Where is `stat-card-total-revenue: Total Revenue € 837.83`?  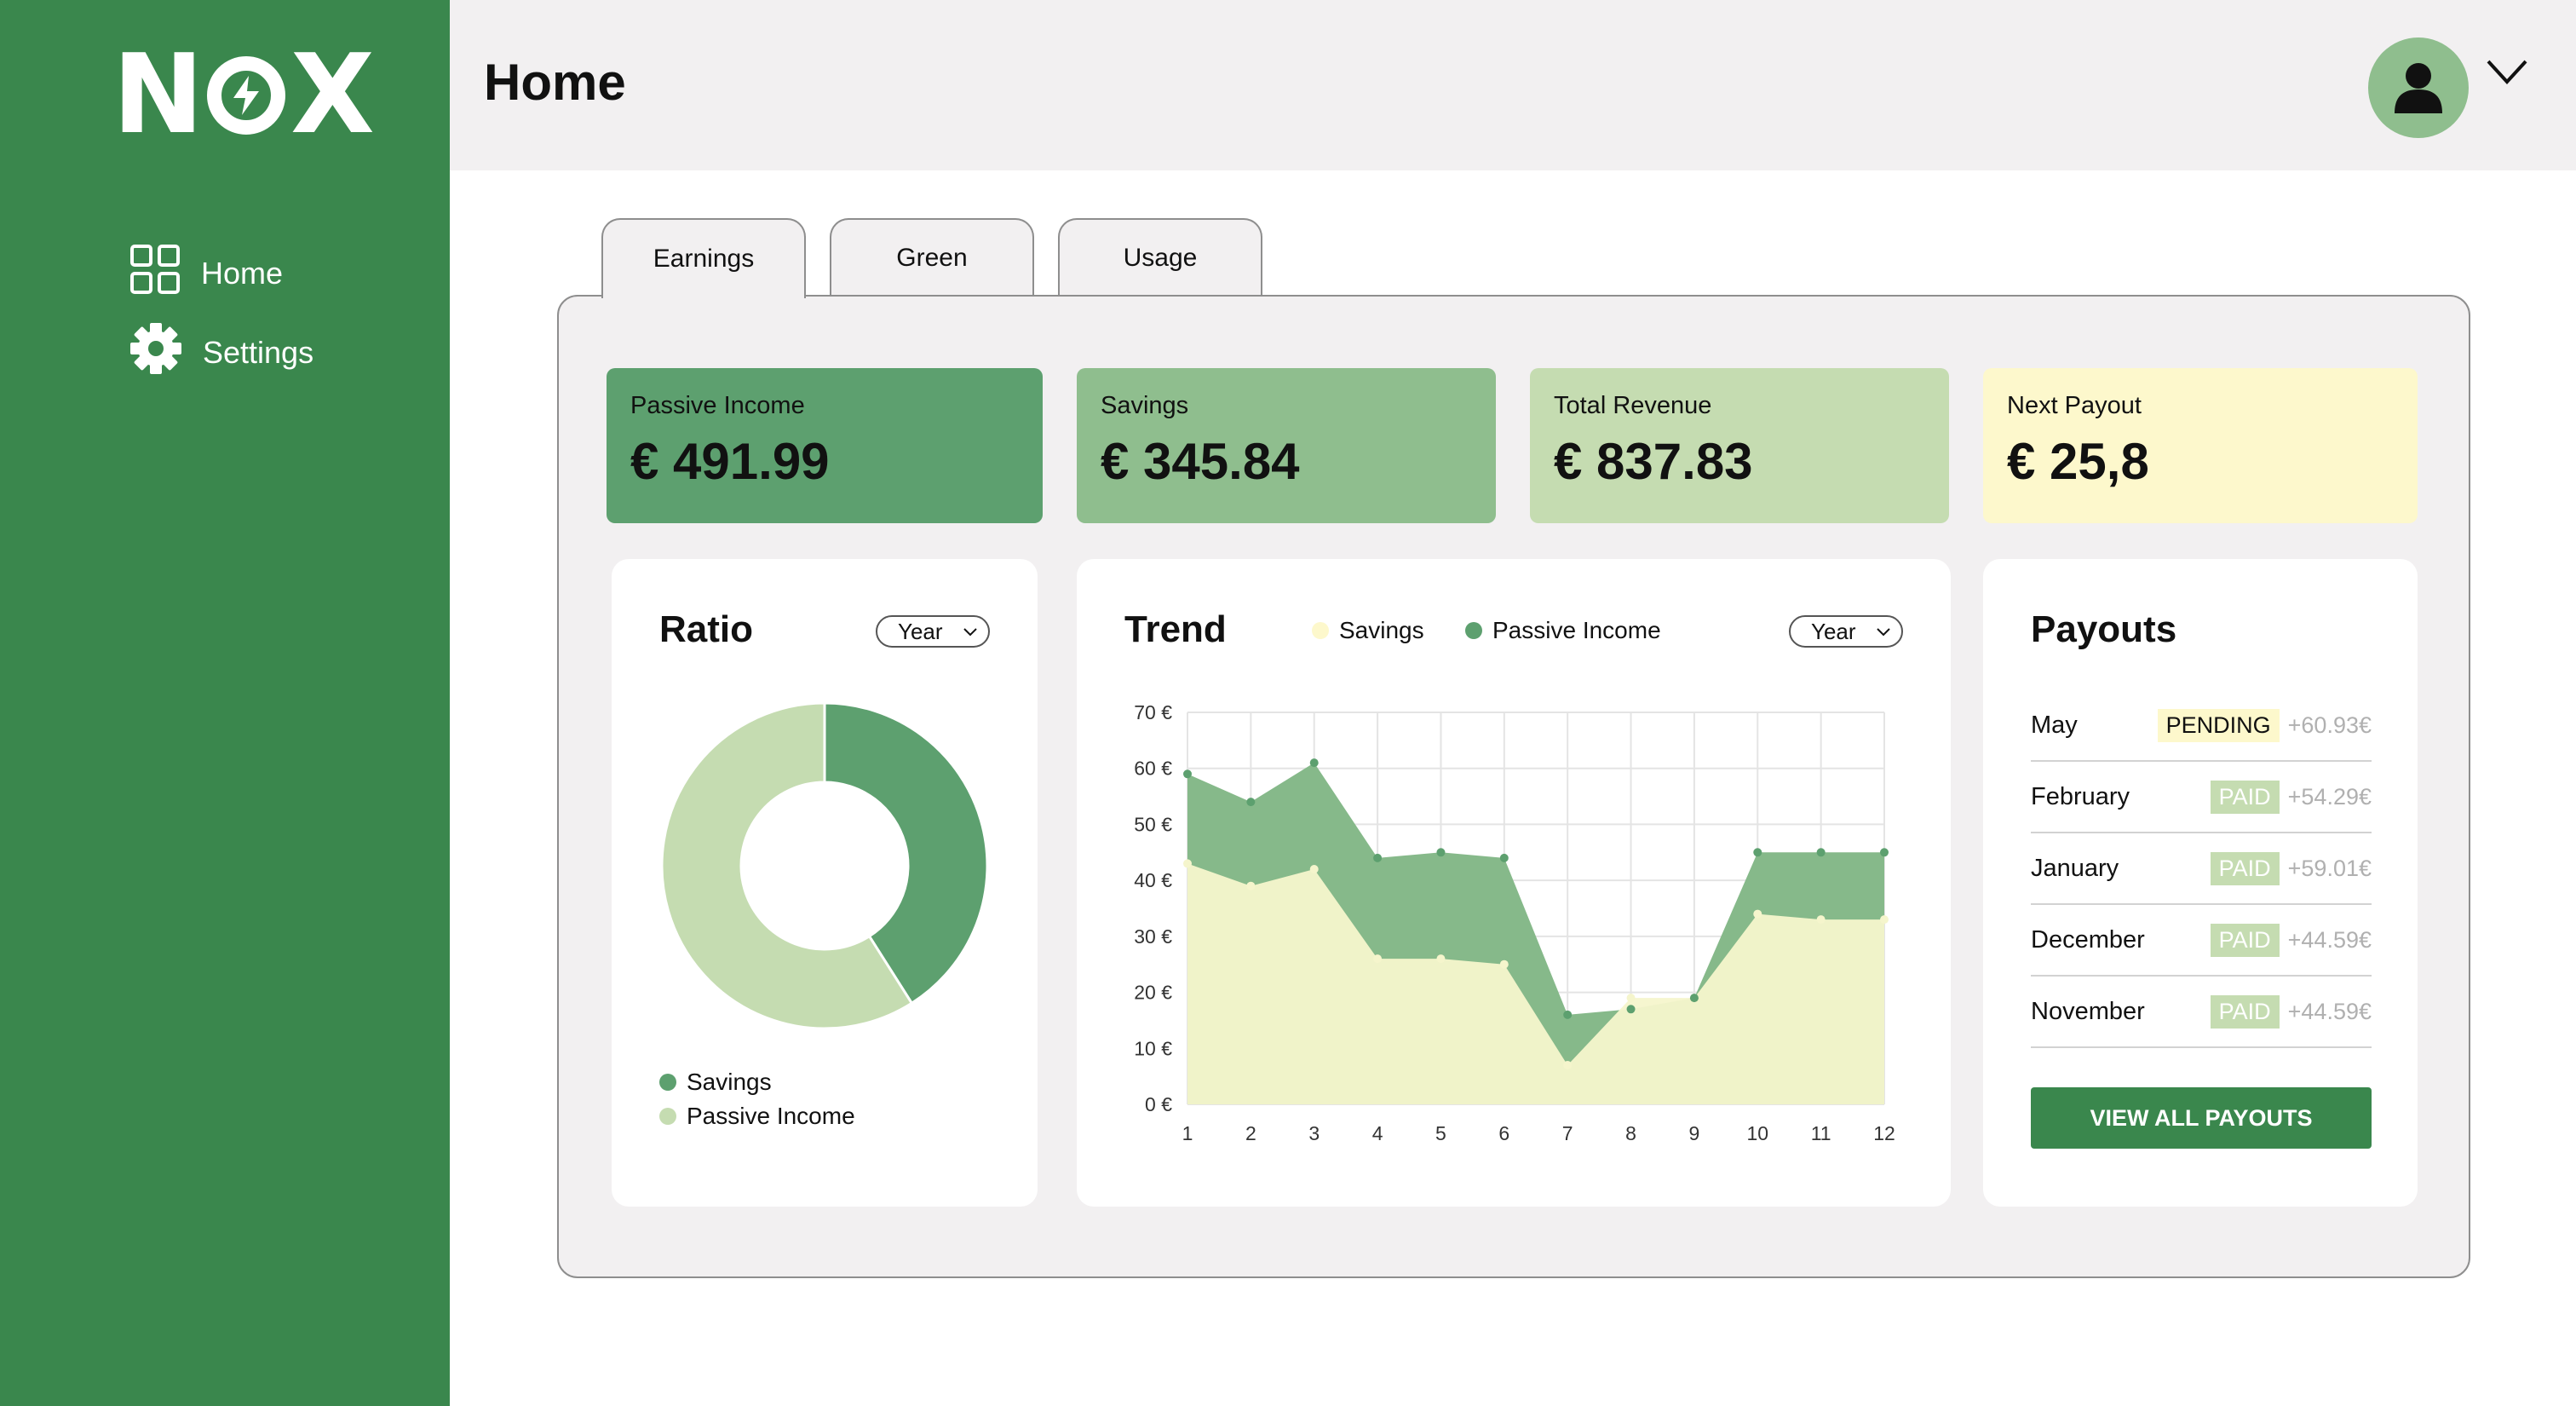 stat-card-total-revenue: Total Revenue € 837.83 is located at coordinates (1740, 445).